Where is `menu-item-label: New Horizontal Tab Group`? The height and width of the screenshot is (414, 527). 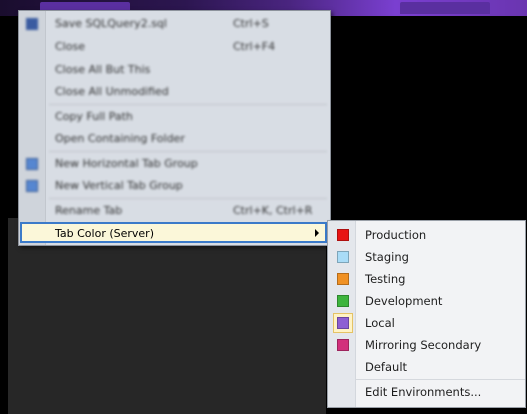
menu-item-label: New Horizontal Tab Group is located at coordinates (126, 163).